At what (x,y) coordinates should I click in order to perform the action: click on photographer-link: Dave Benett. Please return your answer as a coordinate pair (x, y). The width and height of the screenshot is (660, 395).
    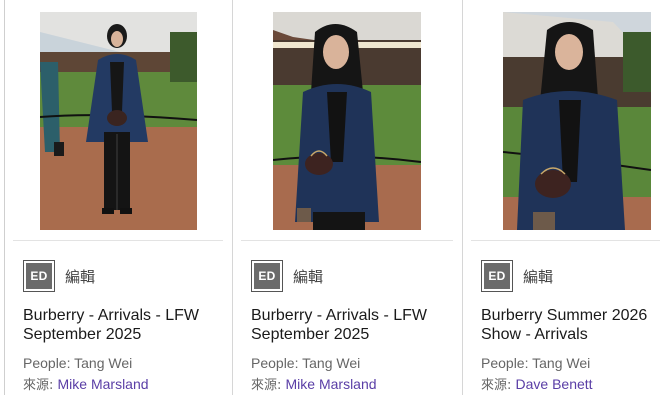
    Looking at the image, I should click on (554, 384).